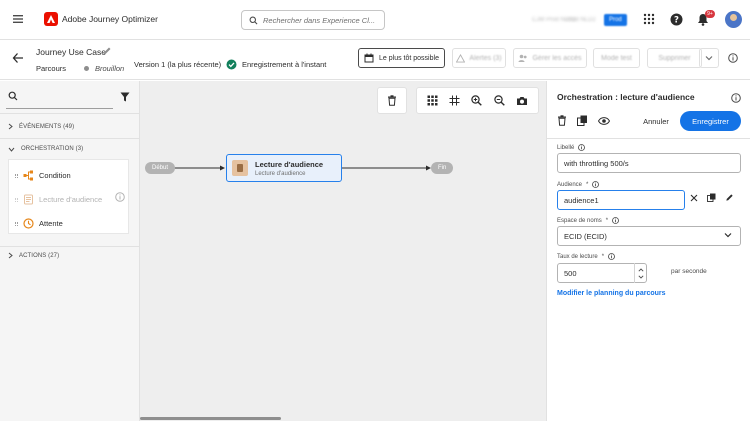  Describe the element at coordinates (485, 58) in the screenshot. I see `alerts-label: Alertes (3)` at that location.